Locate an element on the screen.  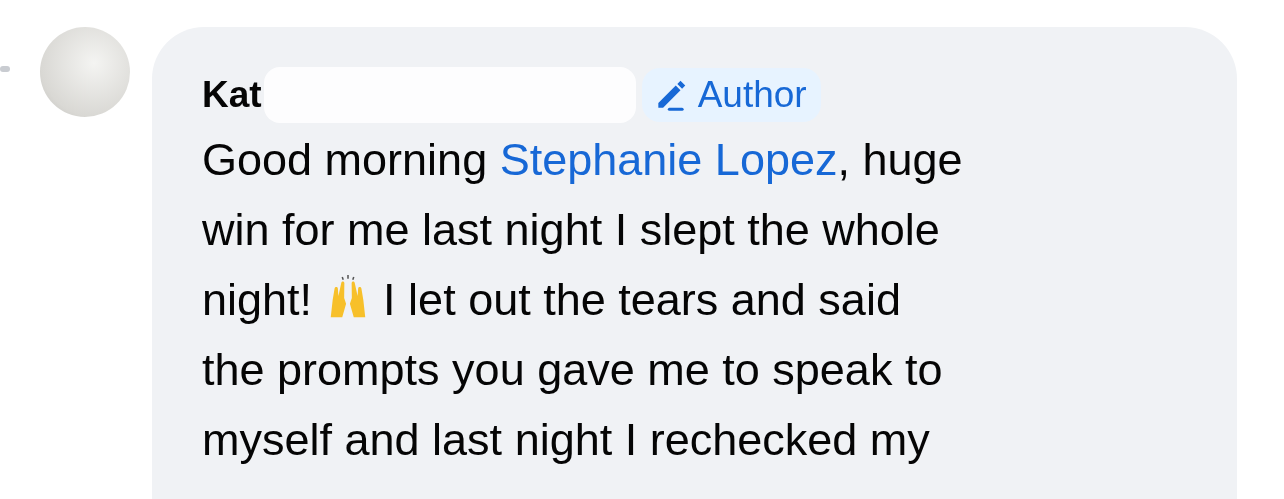
author-name: Kat is located at coordinates (232, 95).